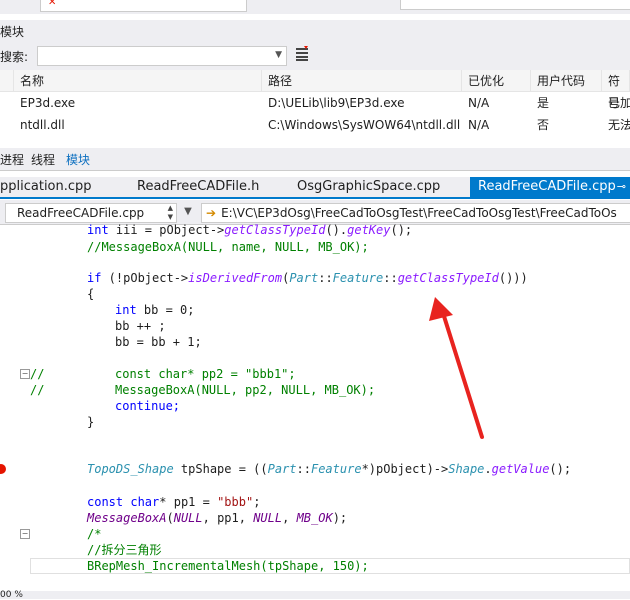  What do you see at coordinates (48, 103) in the screenshot?
I see `module-name: EP3d.exe` at bounding box center [48, 103].